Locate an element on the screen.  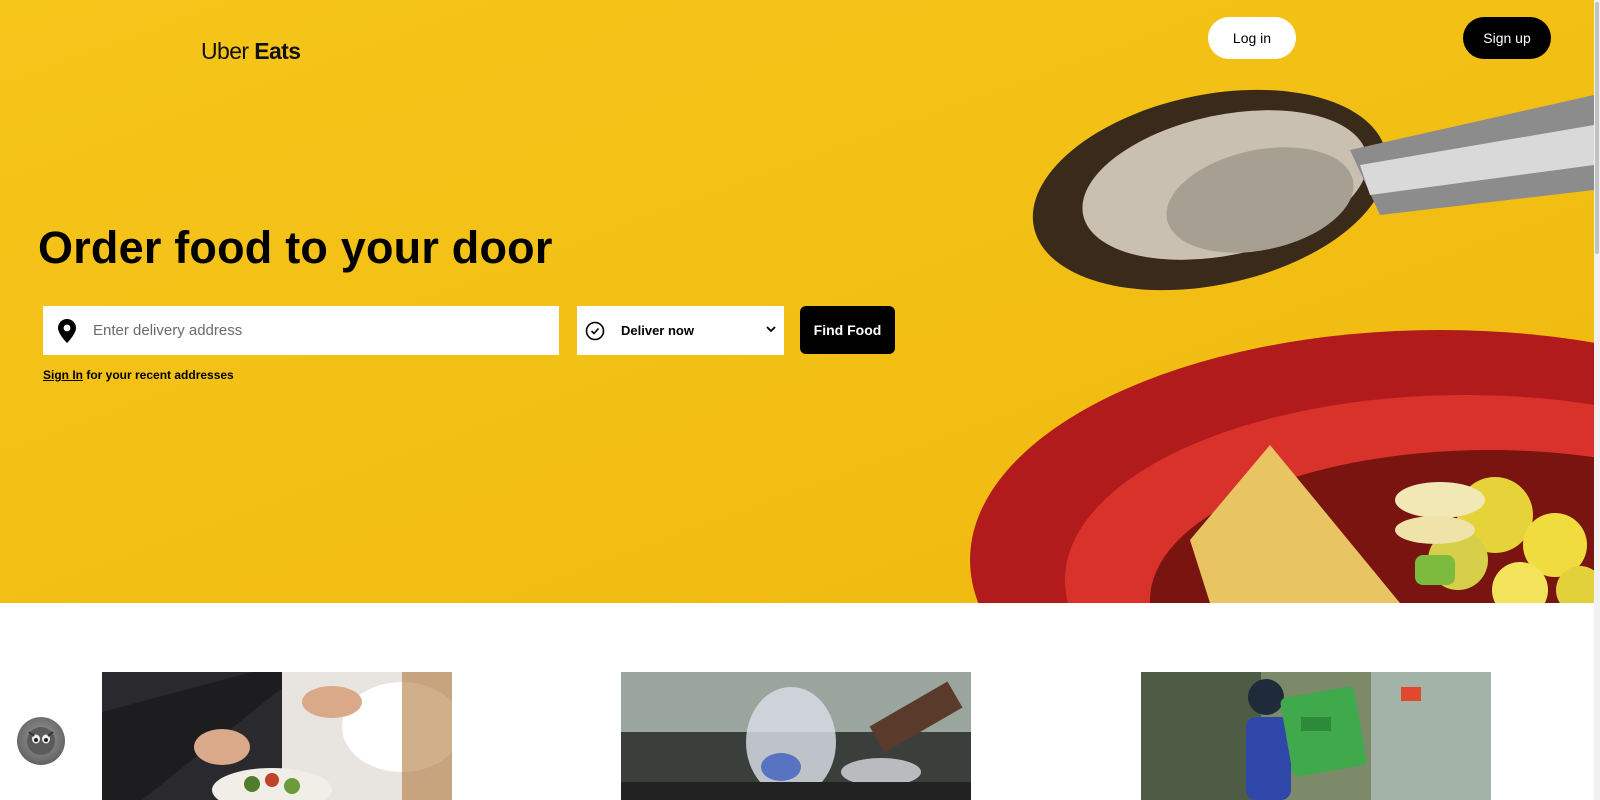
scrollbar-thumb is located at coordinates (1597, 128).